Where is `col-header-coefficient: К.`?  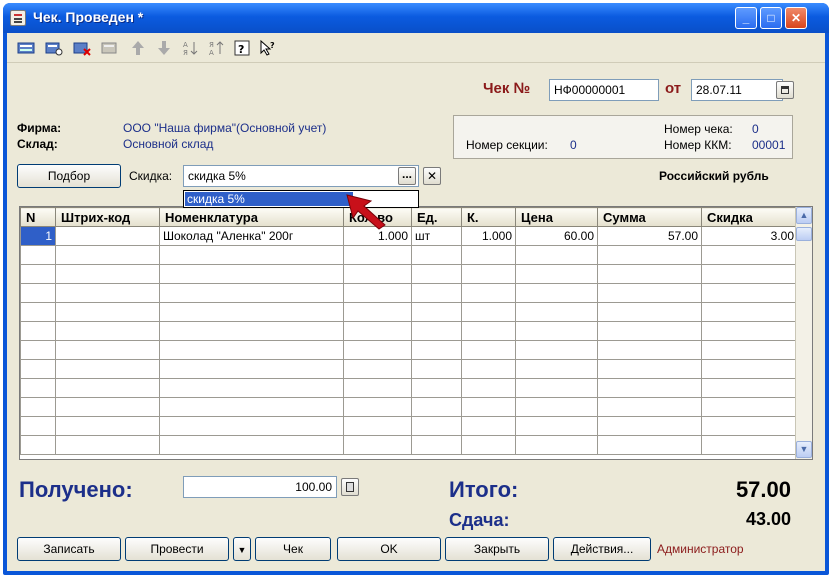
col-header-coefficient: К. is located at coordinates (488, 217).